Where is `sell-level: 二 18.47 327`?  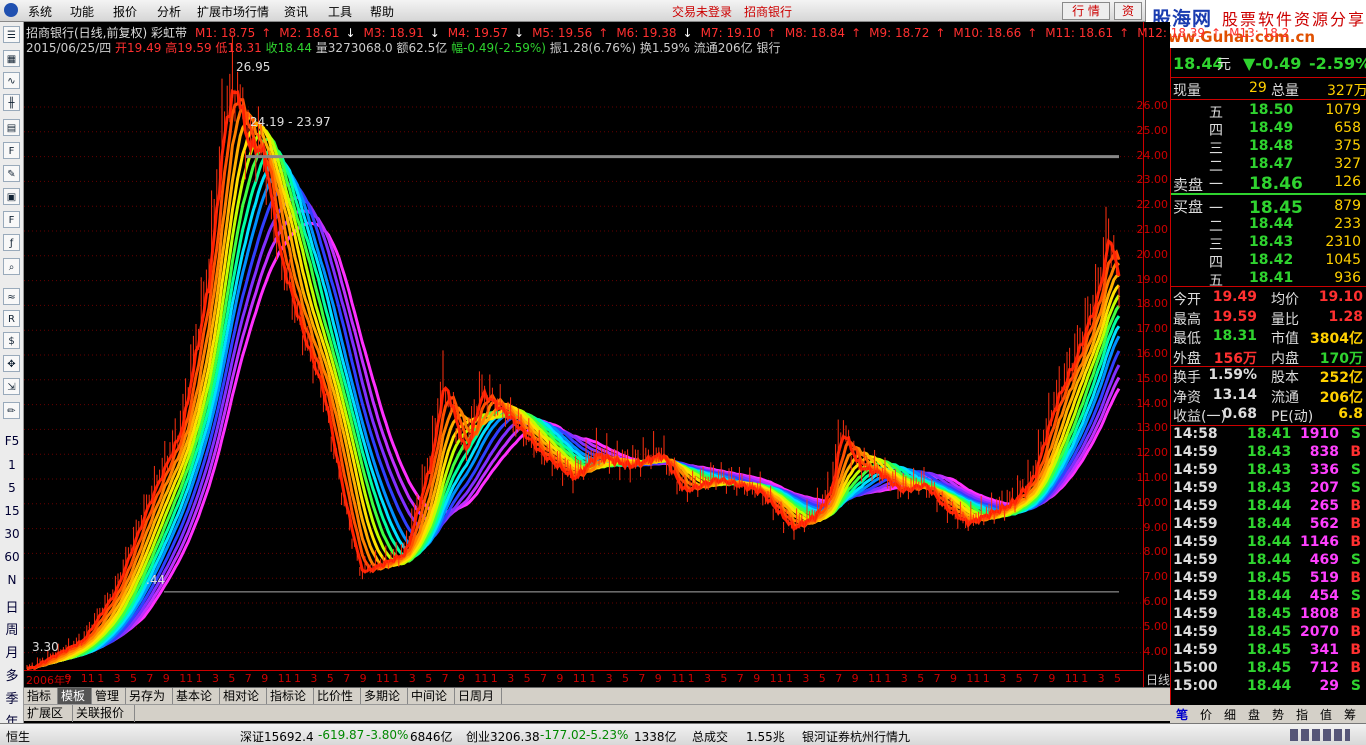 sell-level: 二 18.47 327 is located at coordinates (1268, 165).